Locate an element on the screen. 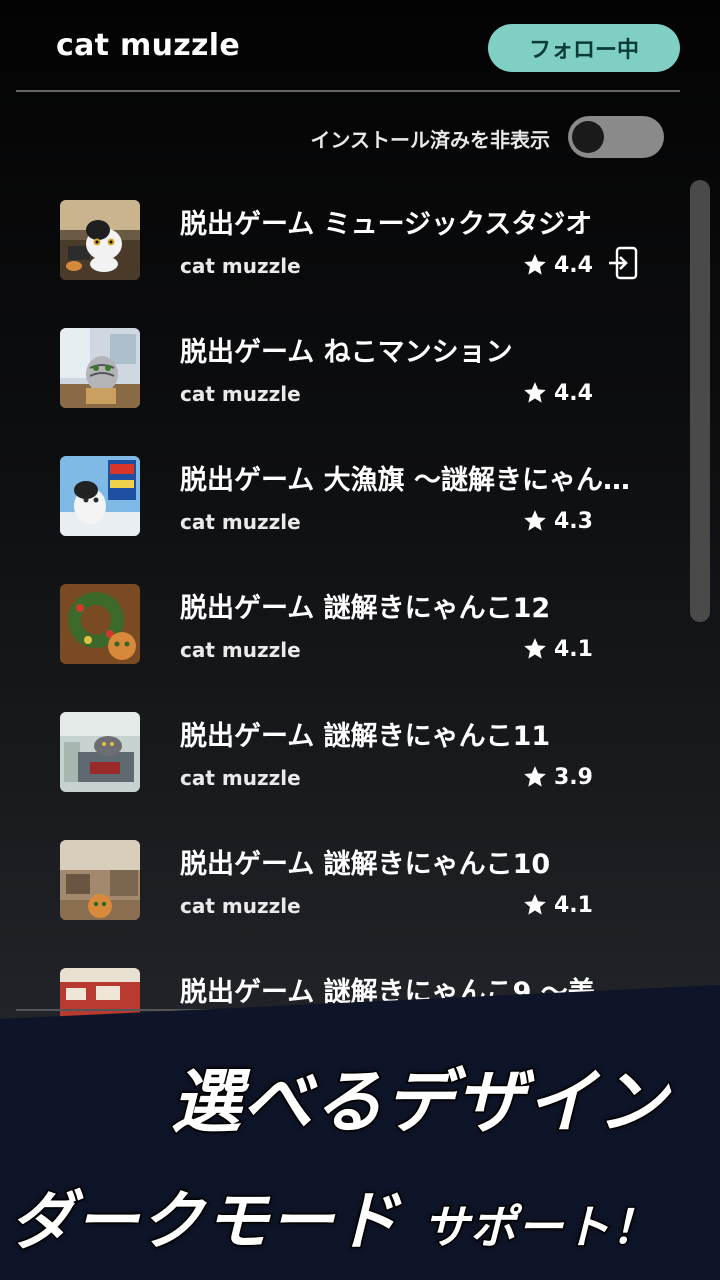 The image size is (720, 1280). app-title: 脱出ゲーム 謎解きにゃんこ12 is located at coordinates (365, 608).